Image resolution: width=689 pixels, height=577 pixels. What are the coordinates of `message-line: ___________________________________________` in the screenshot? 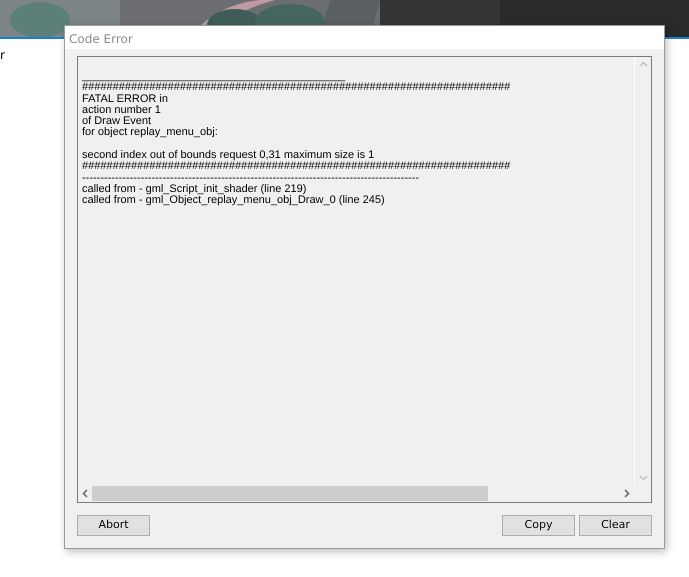 It's located at (214, 76).